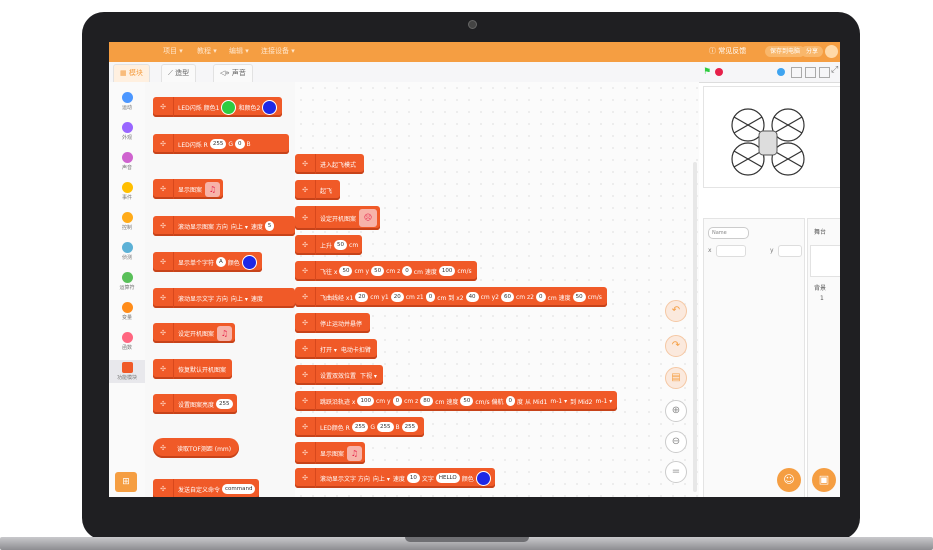 The width and height of the screenshot is (933, 550). What do you see at coordinates (365, 401) in the screenshot?
I see `x-input: 100` at bounding box center [365, 401].